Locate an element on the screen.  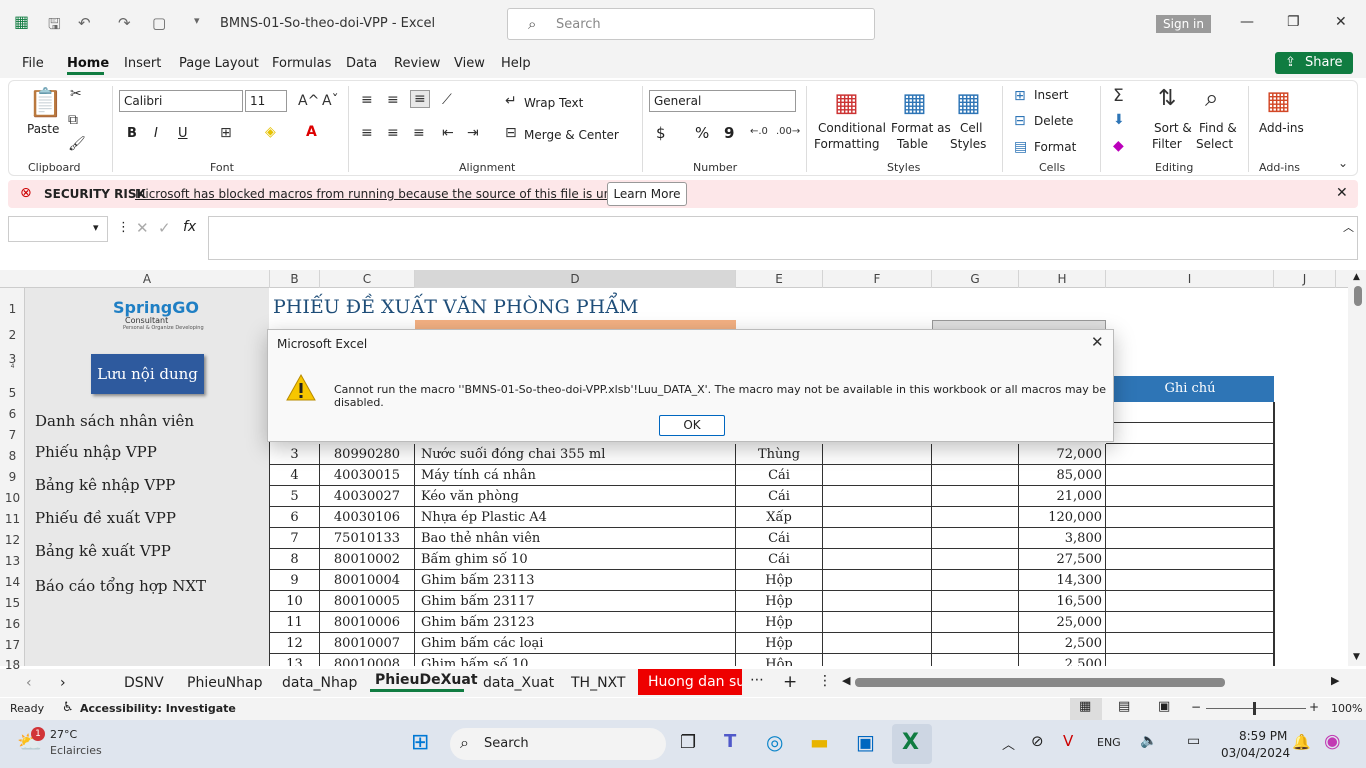
dialog-close-icon: ✕ is located at coordinates (1097, 342).